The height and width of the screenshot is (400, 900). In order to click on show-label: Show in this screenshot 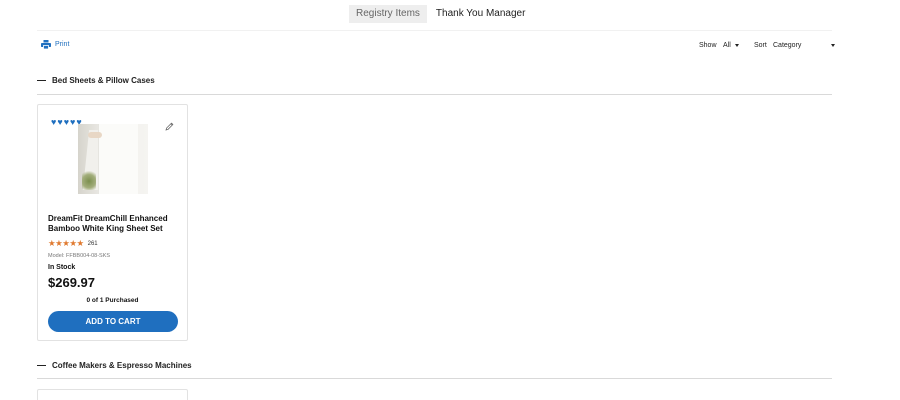, I will do `click(708, 45)`.